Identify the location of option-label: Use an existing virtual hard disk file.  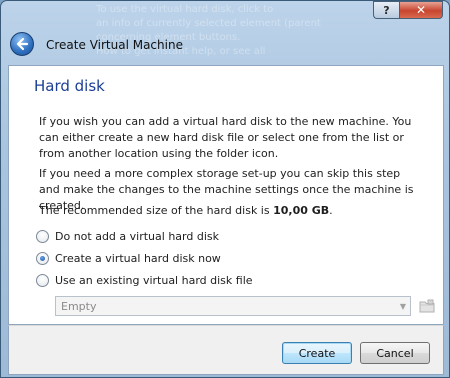
(154, 280).